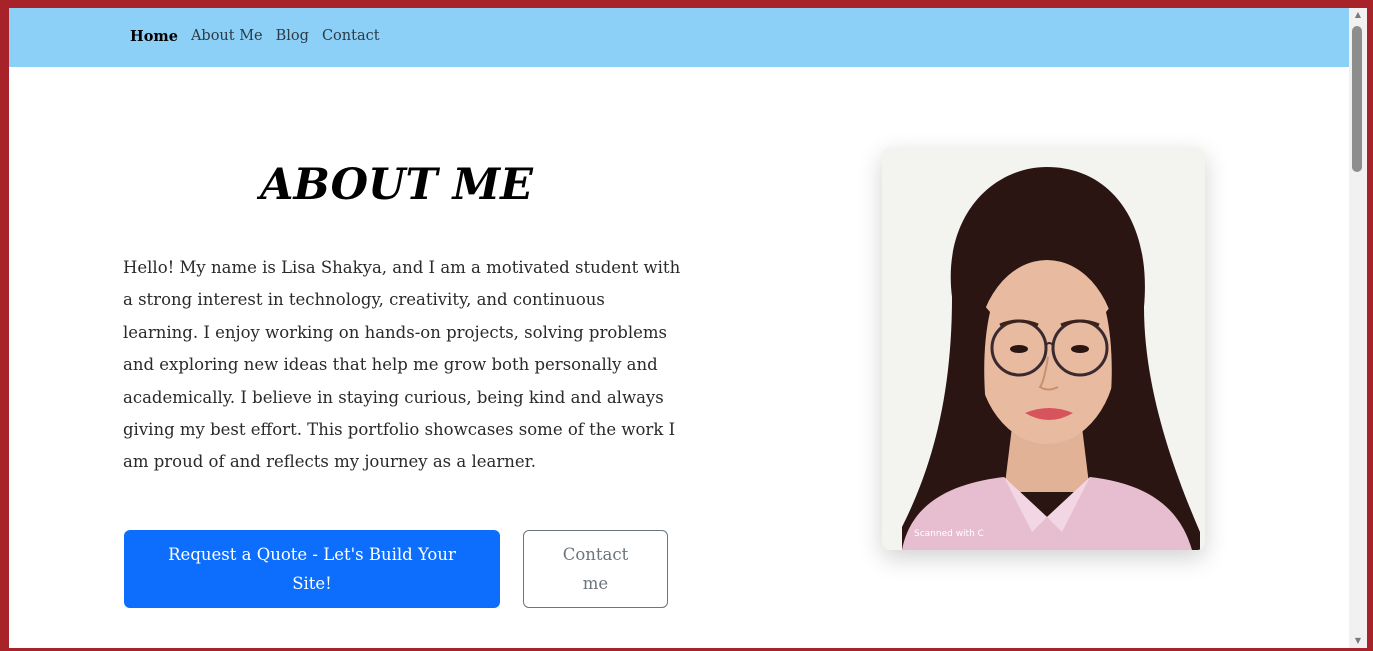 This screenshot has width=1373, height=651. What do you see at coordinates (396, 185) in the screenshot?
I see `page-title: ABOUT ME` at bounding box center [396, 185].